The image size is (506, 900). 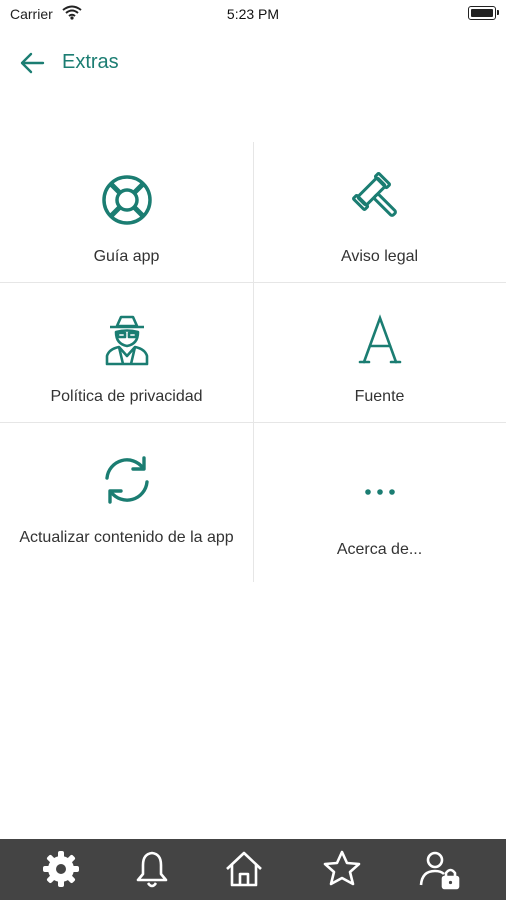 I want to click on battery-icon, so click(x=483, y=13).